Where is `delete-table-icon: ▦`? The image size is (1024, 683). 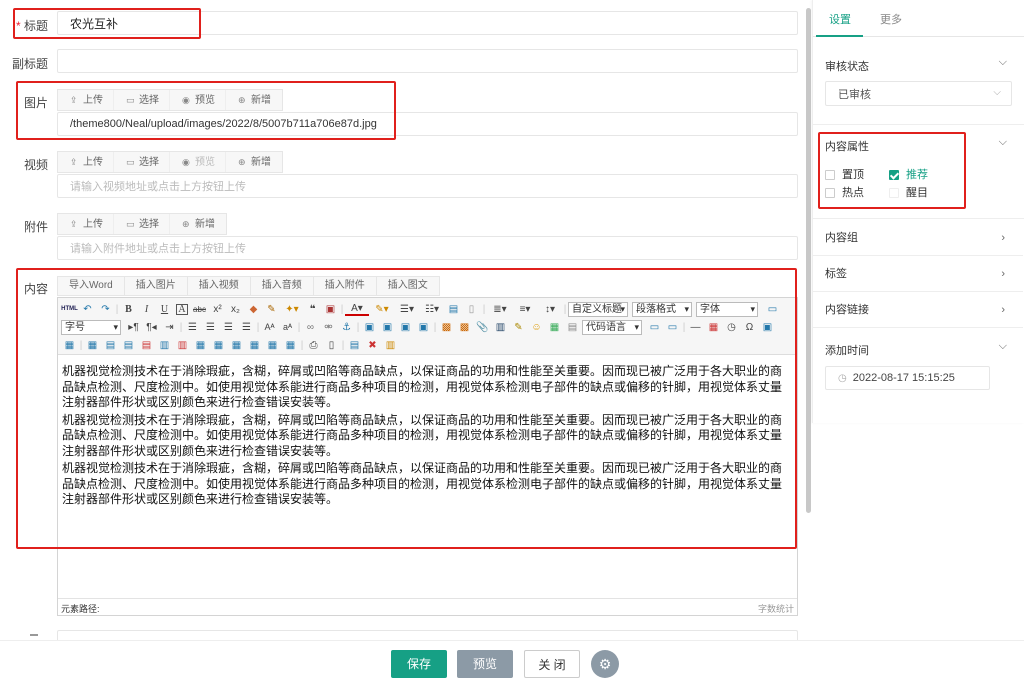
delete-table-icon: ▦ is located at coordinates (92, 345).